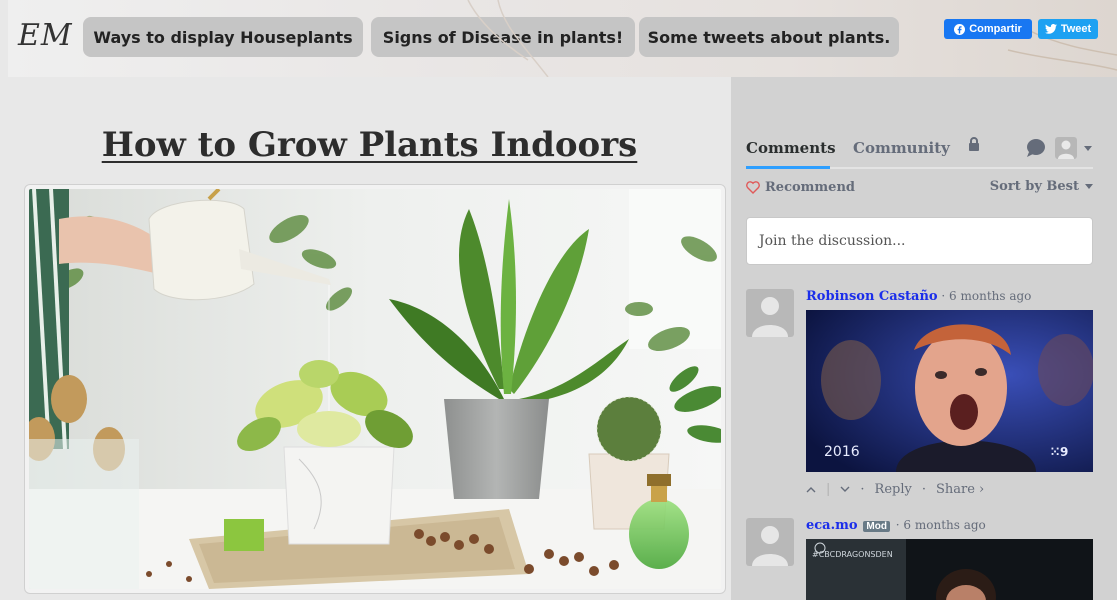 Image resolution: width=1117 pixels, height=600 pixels. I want to click on tweet-button: Tweet, so click(1068, 29).